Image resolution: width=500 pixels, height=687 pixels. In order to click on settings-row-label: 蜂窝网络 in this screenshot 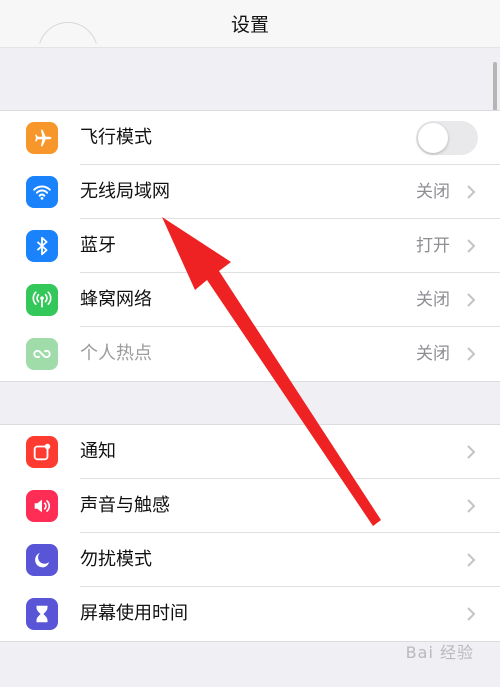, I will do `click(116, 299)`.